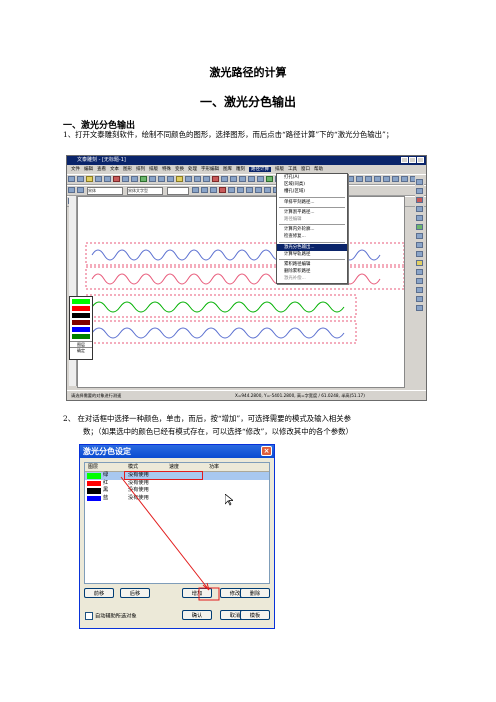 Image resolution: width=496 pixels, height=702 pixels. Describe the element at coordinates (127, 169) in the screenshot. I see `menu-item: 图形` at that location.